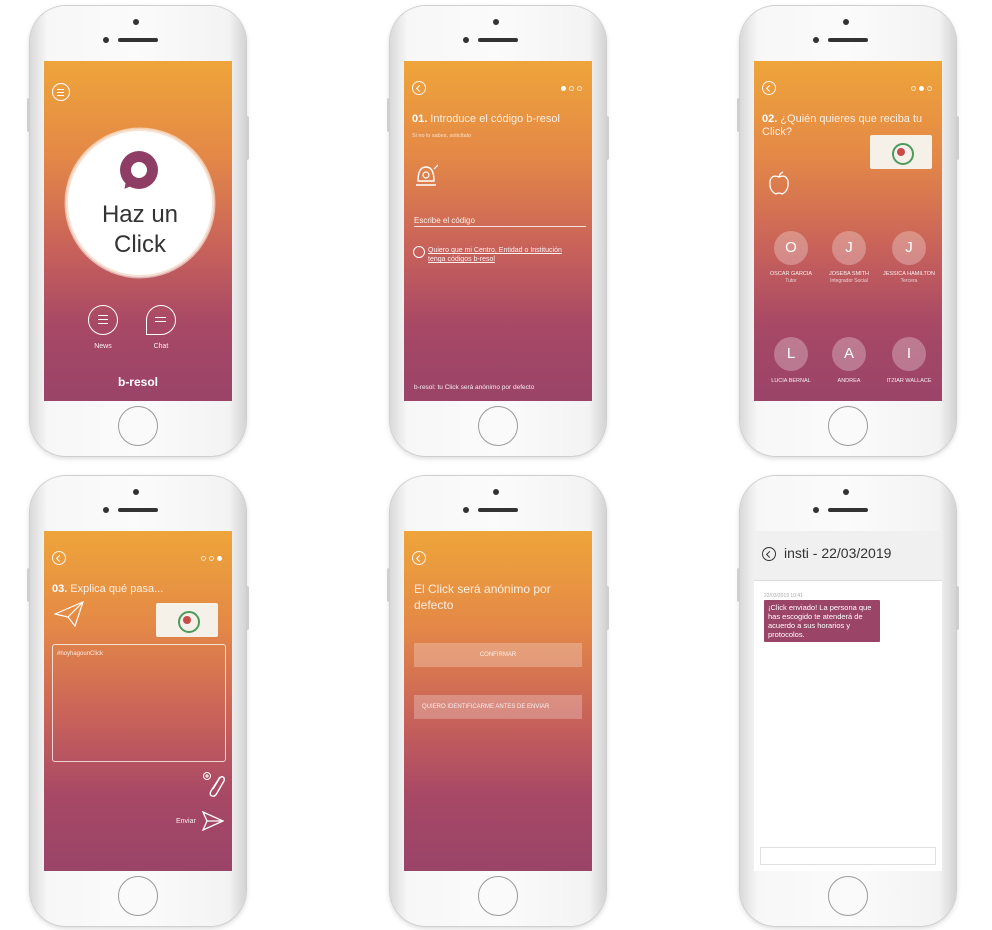 This screenshot has height=930, width=992. Describe the element at coordinates (161, 346) in the screenshot. I see `chat-label: Chat` at that location.